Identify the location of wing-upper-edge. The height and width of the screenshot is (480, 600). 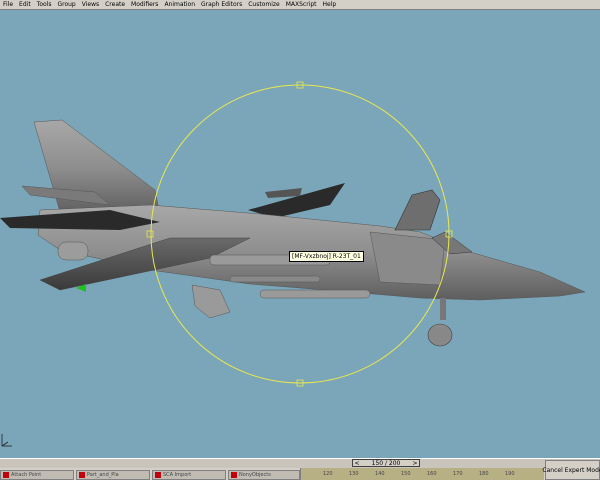
(283, 193).